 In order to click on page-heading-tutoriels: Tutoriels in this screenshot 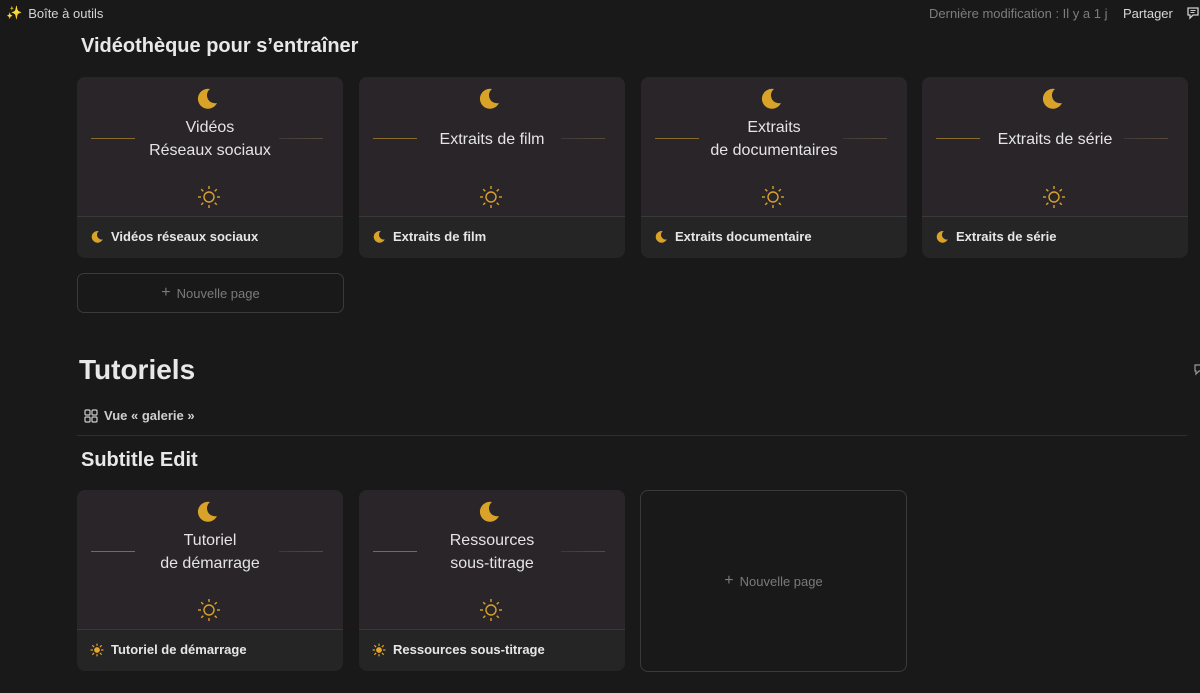, I will do `click(137, 369)`.